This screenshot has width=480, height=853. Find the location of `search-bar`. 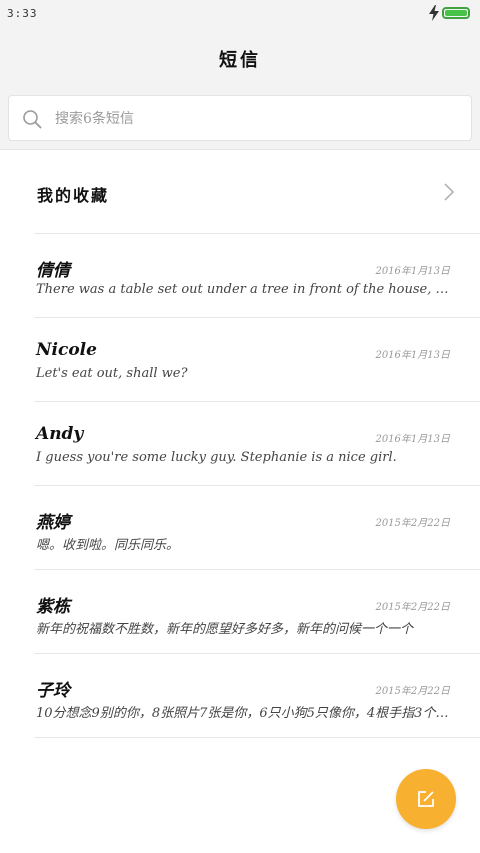

search-bar is located at coordinates (240, 118).